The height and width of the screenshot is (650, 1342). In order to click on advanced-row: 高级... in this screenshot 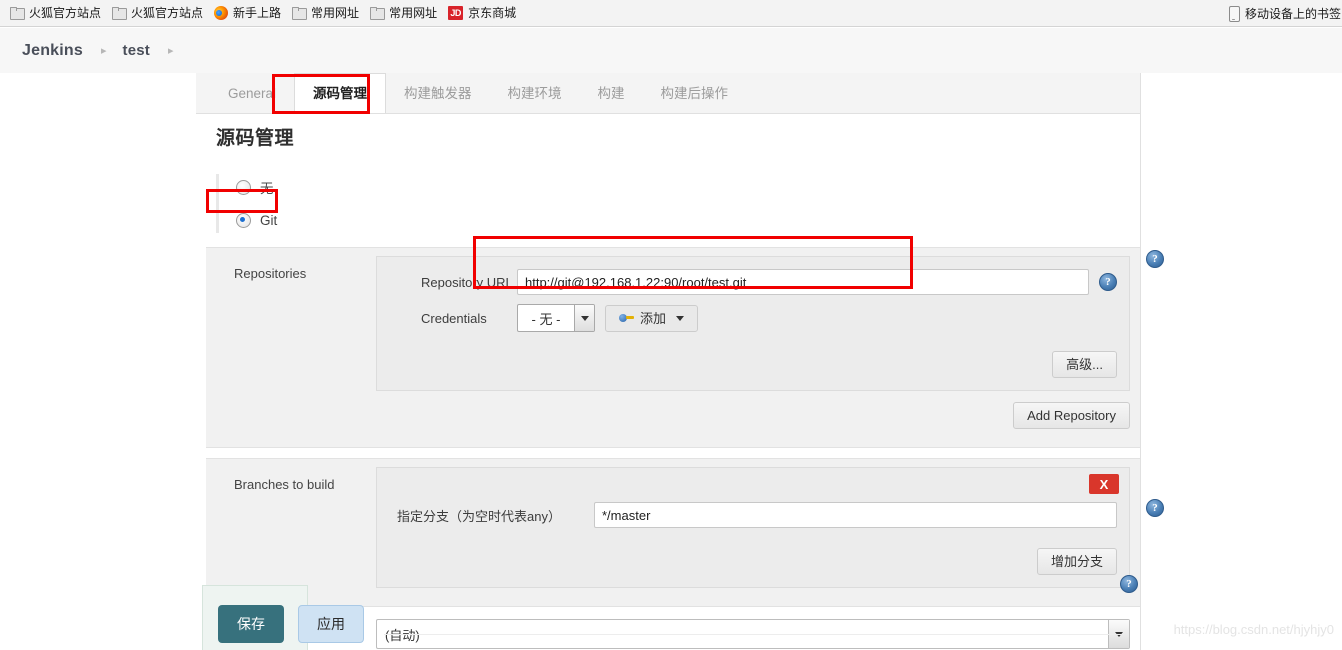, I will do `click(753, 364)`.